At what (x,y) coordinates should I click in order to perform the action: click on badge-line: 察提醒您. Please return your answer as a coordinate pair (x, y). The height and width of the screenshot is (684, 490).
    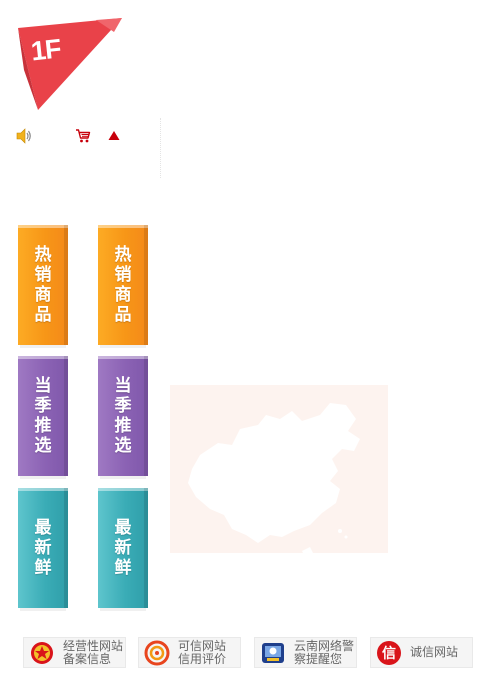
    Looking at the image, I should click on (318, 658).